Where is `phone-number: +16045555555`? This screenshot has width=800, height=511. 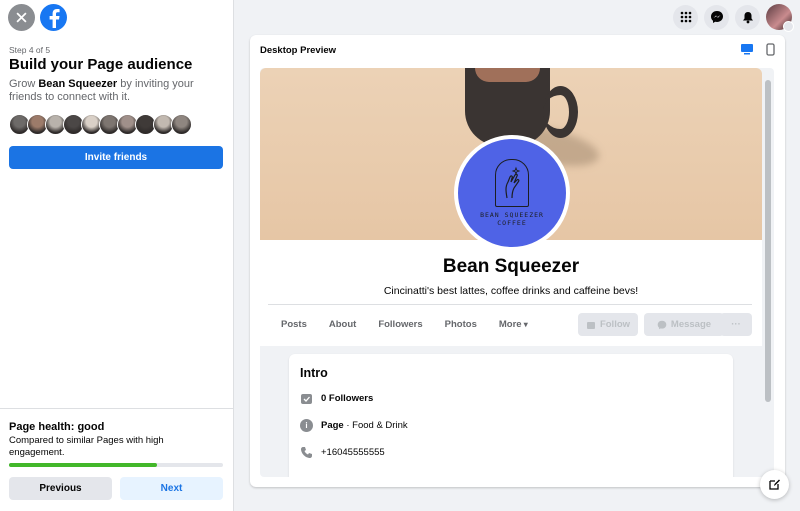 phone-number: +16045555555 is located at coordinates (353, 452).